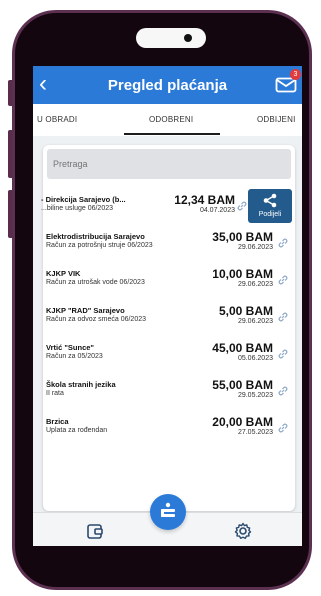 The height and width of the screenshot is (596, 321). Describe the element at coordinates (77, 430) in the screenshot. I see `payment-description: Uplata za rođendan` at that location.